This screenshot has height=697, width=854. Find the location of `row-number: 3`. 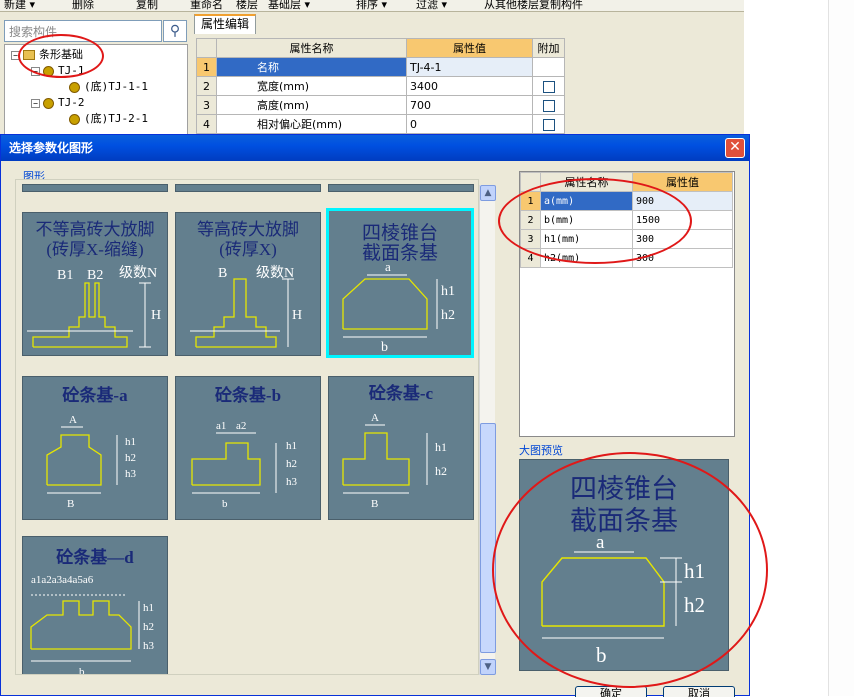

row-number: 3 is located at coordinates (206, 105).